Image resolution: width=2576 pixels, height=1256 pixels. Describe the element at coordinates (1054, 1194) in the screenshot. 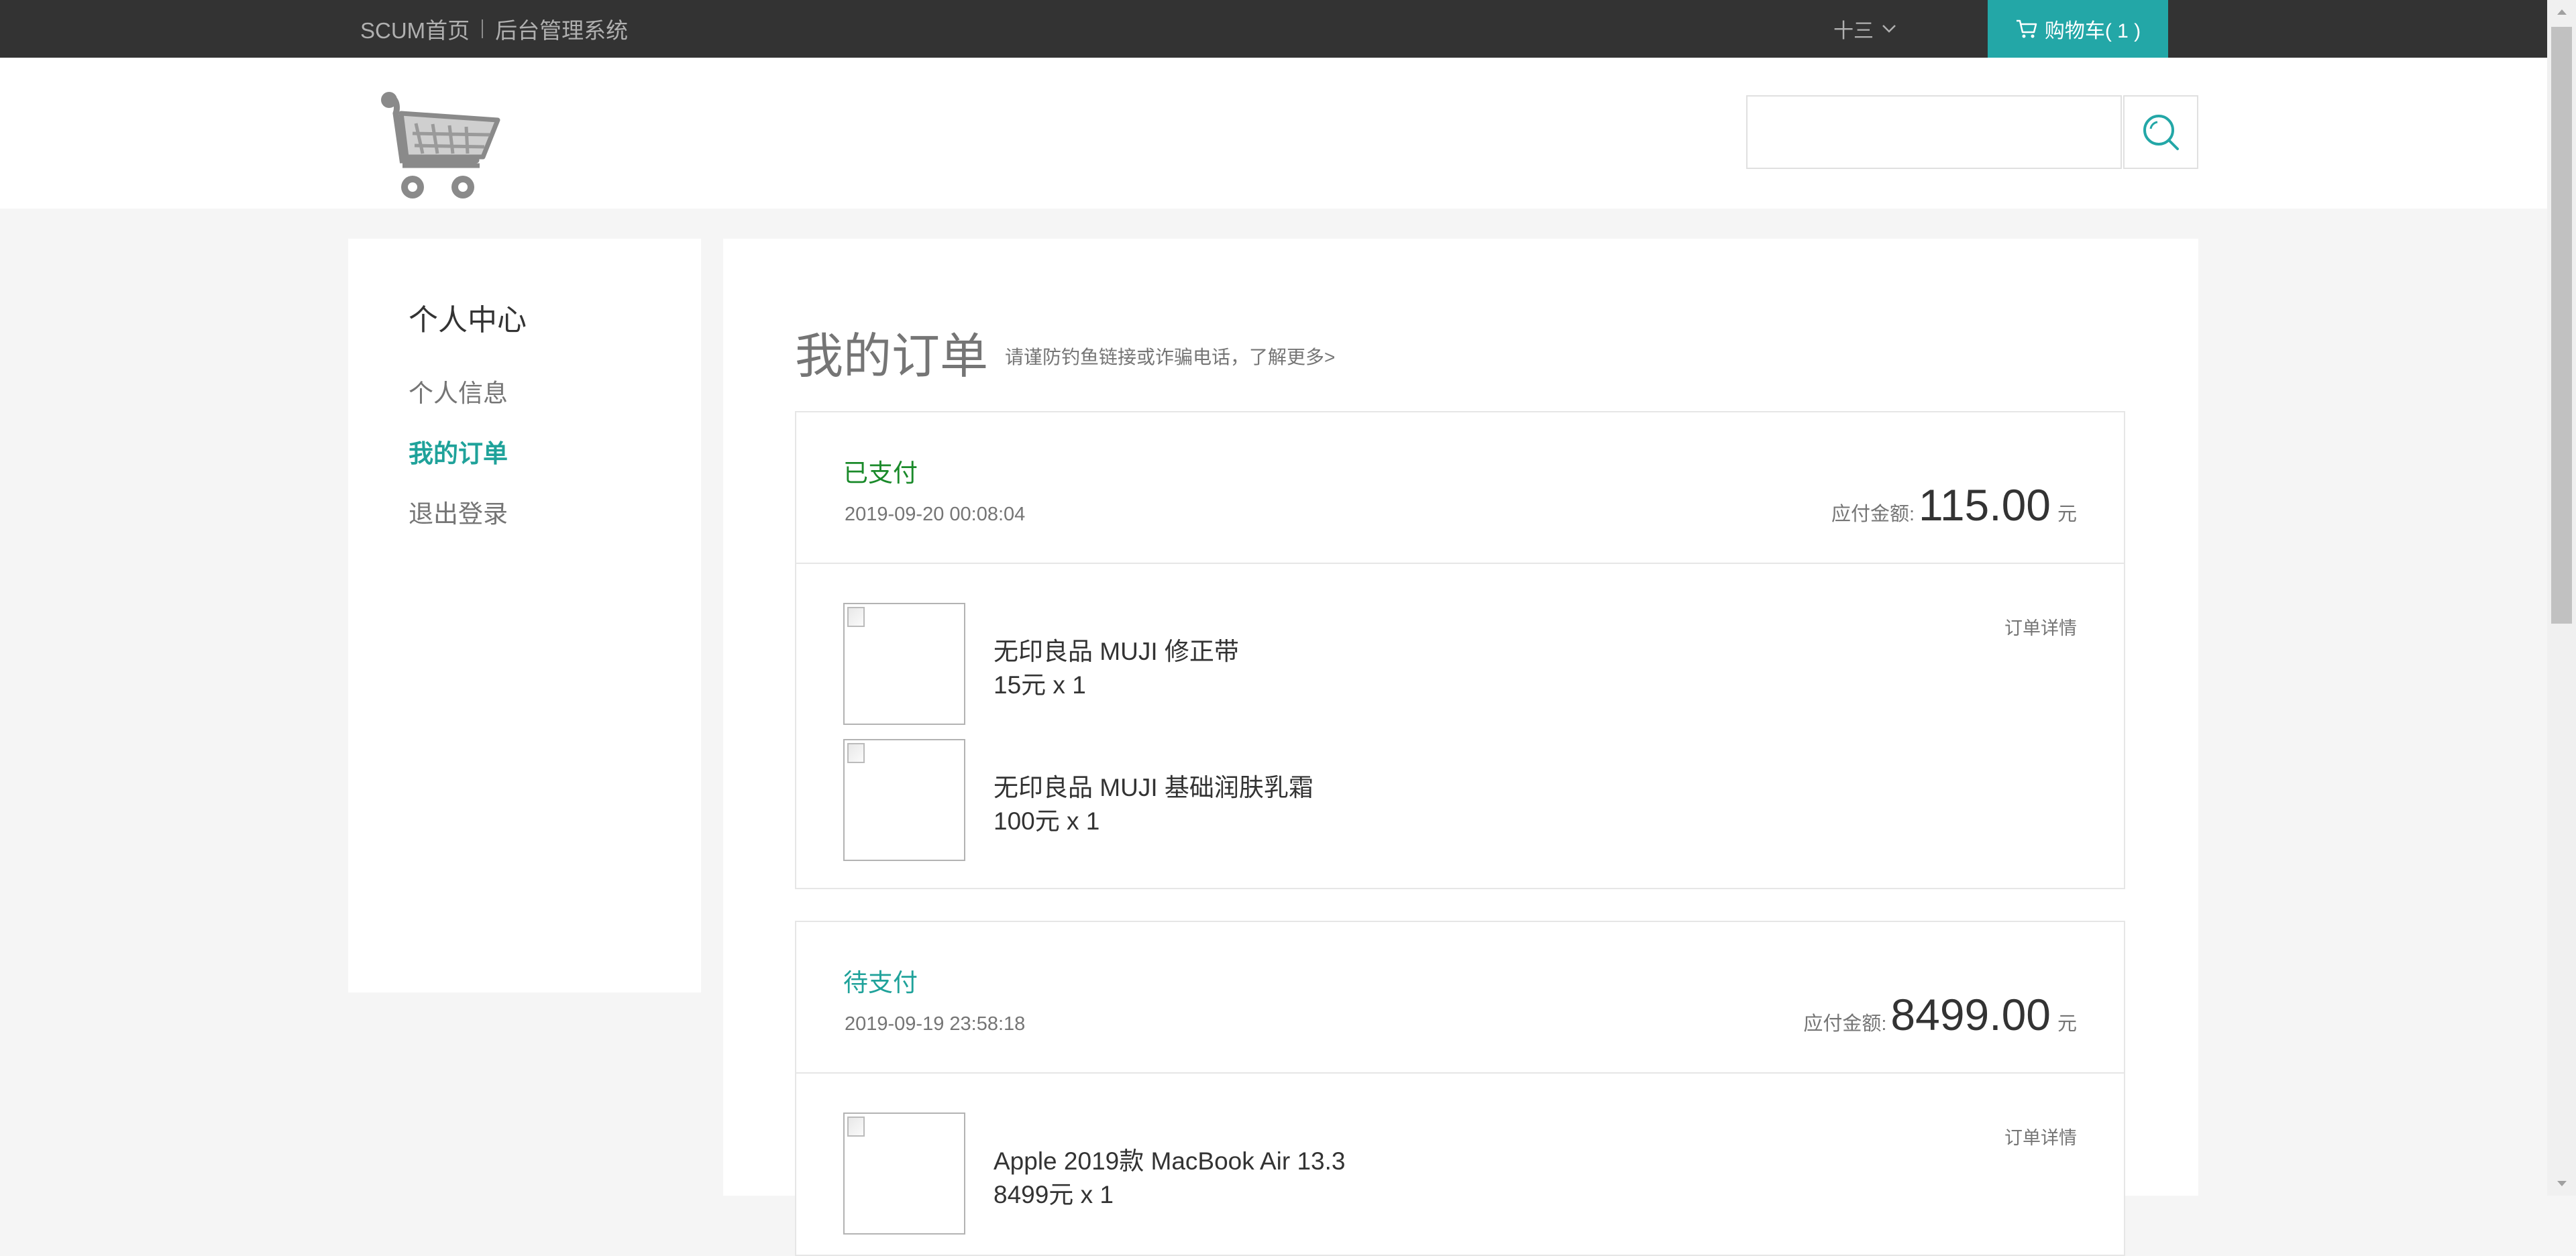

I see `product-price-qty: 8499元 x 1` at that location.